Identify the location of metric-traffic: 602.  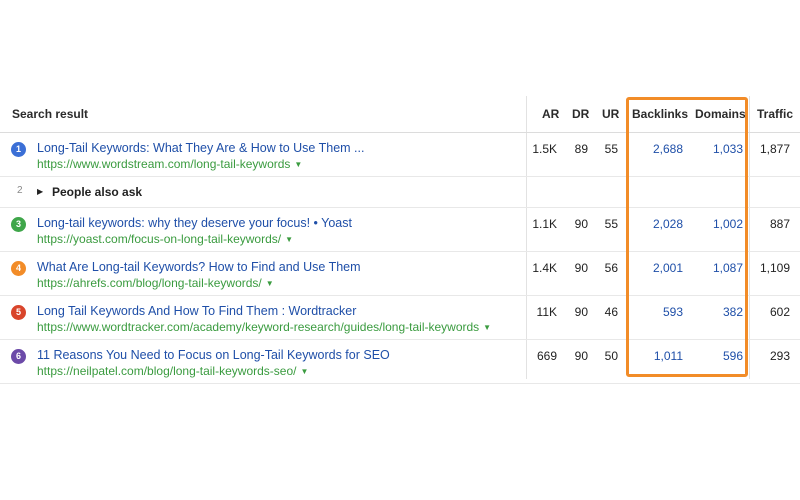
(779, 312).